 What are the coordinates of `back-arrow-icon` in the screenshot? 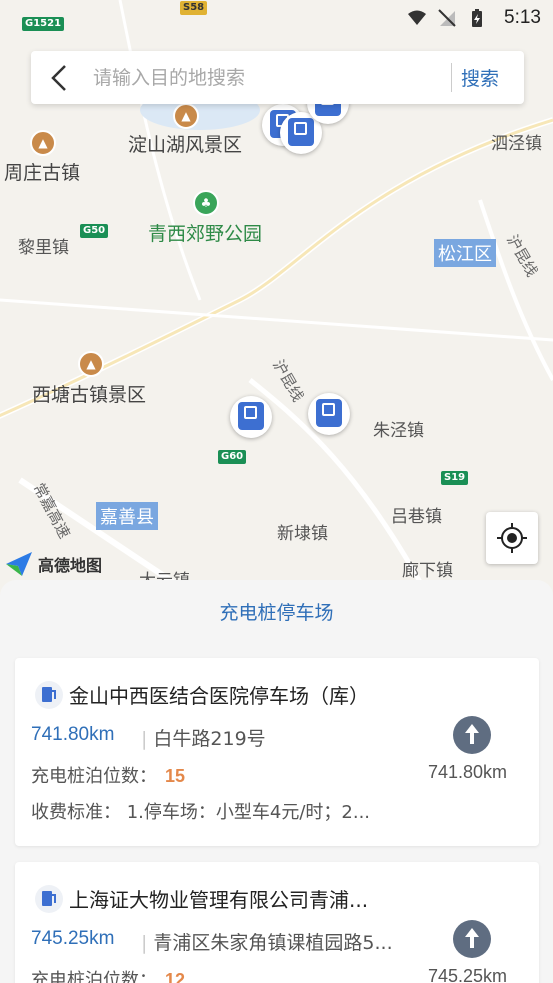 It's located at (59, 78).